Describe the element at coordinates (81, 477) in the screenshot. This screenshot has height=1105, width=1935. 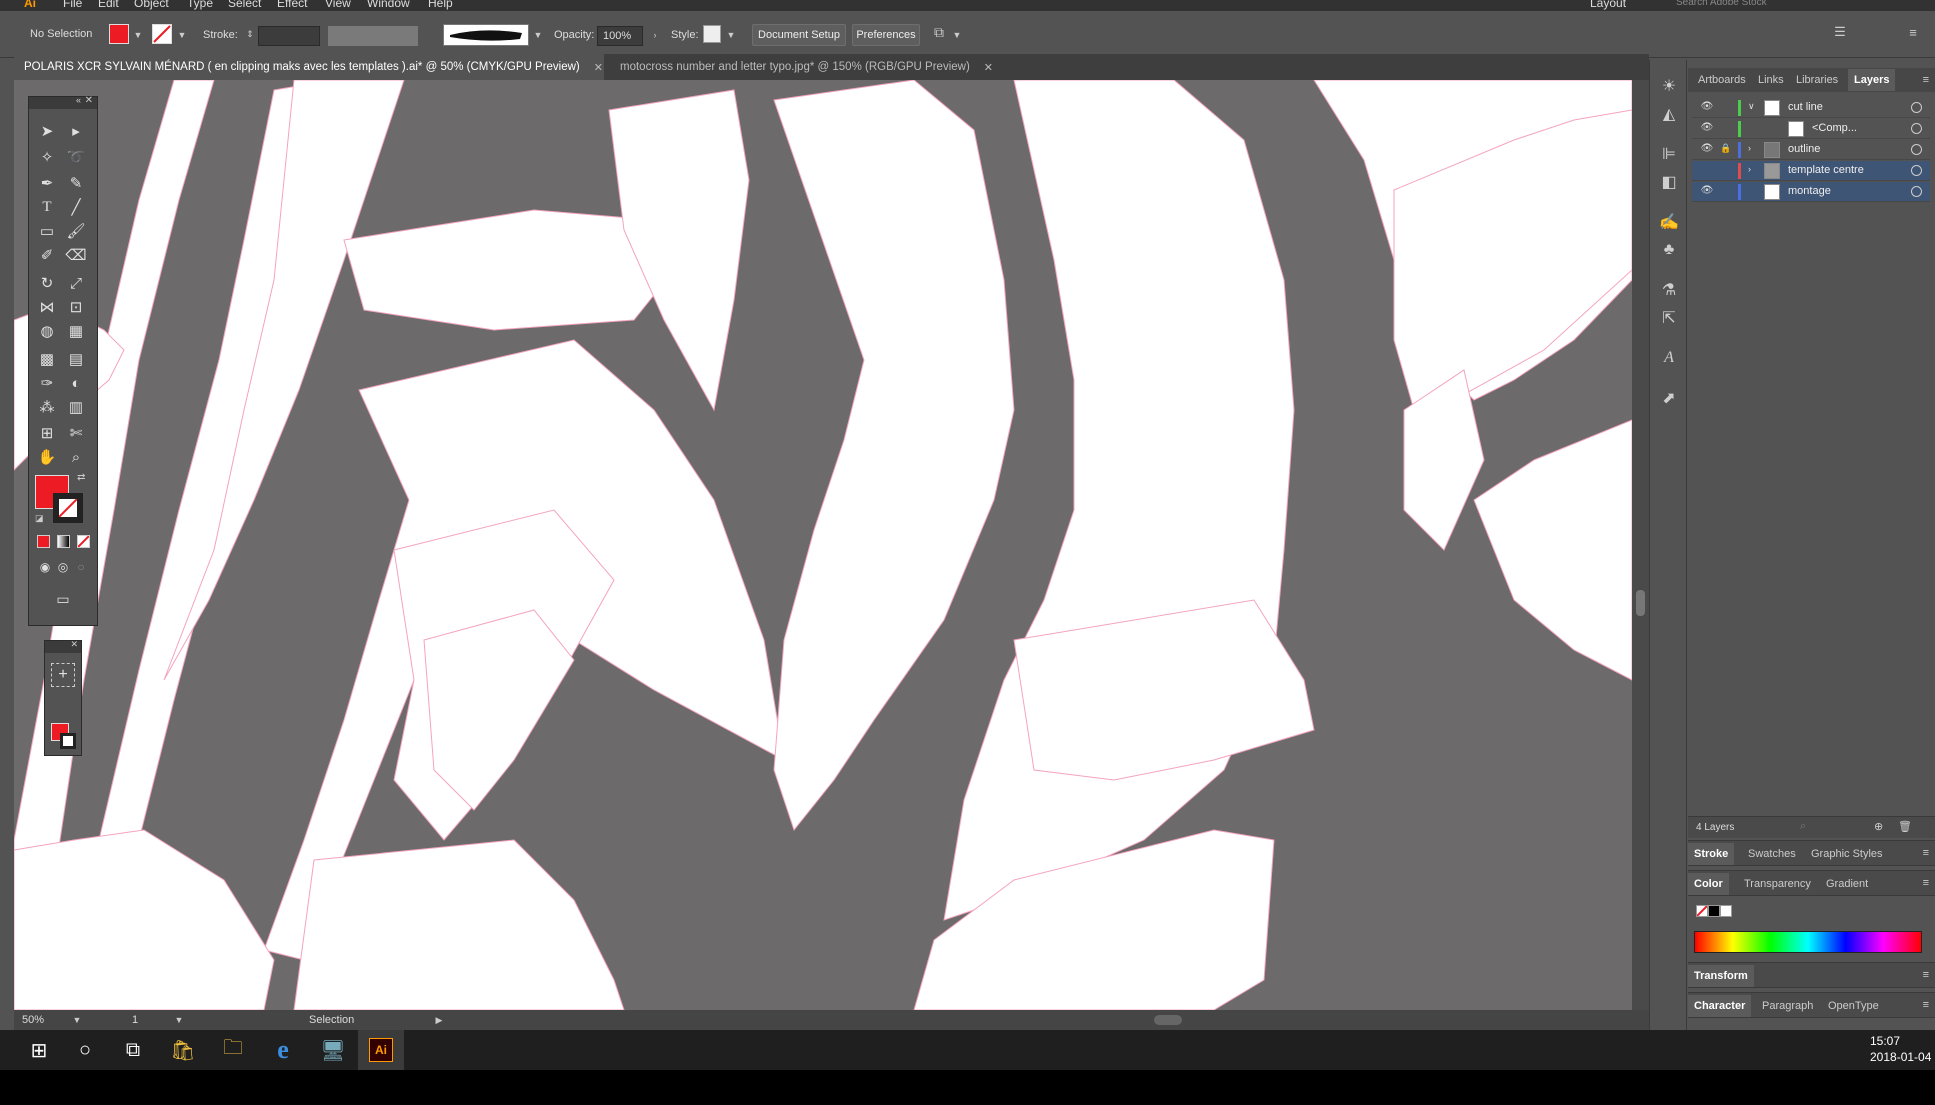
I see `swap-colors-icon: ⇄` at that location.